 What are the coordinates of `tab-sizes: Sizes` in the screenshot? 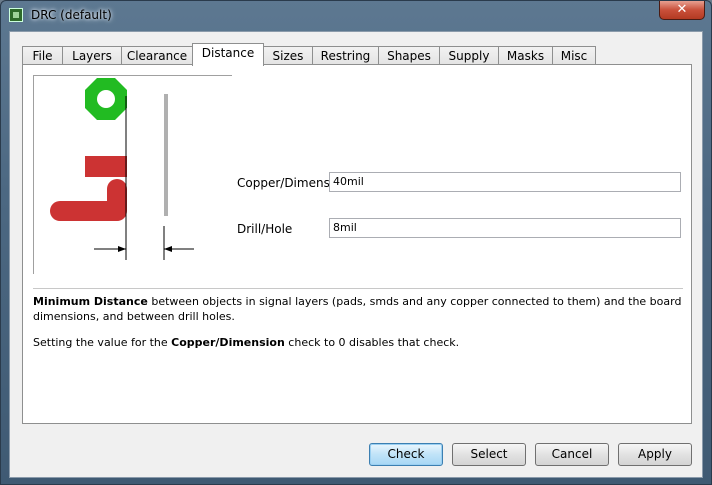 It's located at (288, 55).